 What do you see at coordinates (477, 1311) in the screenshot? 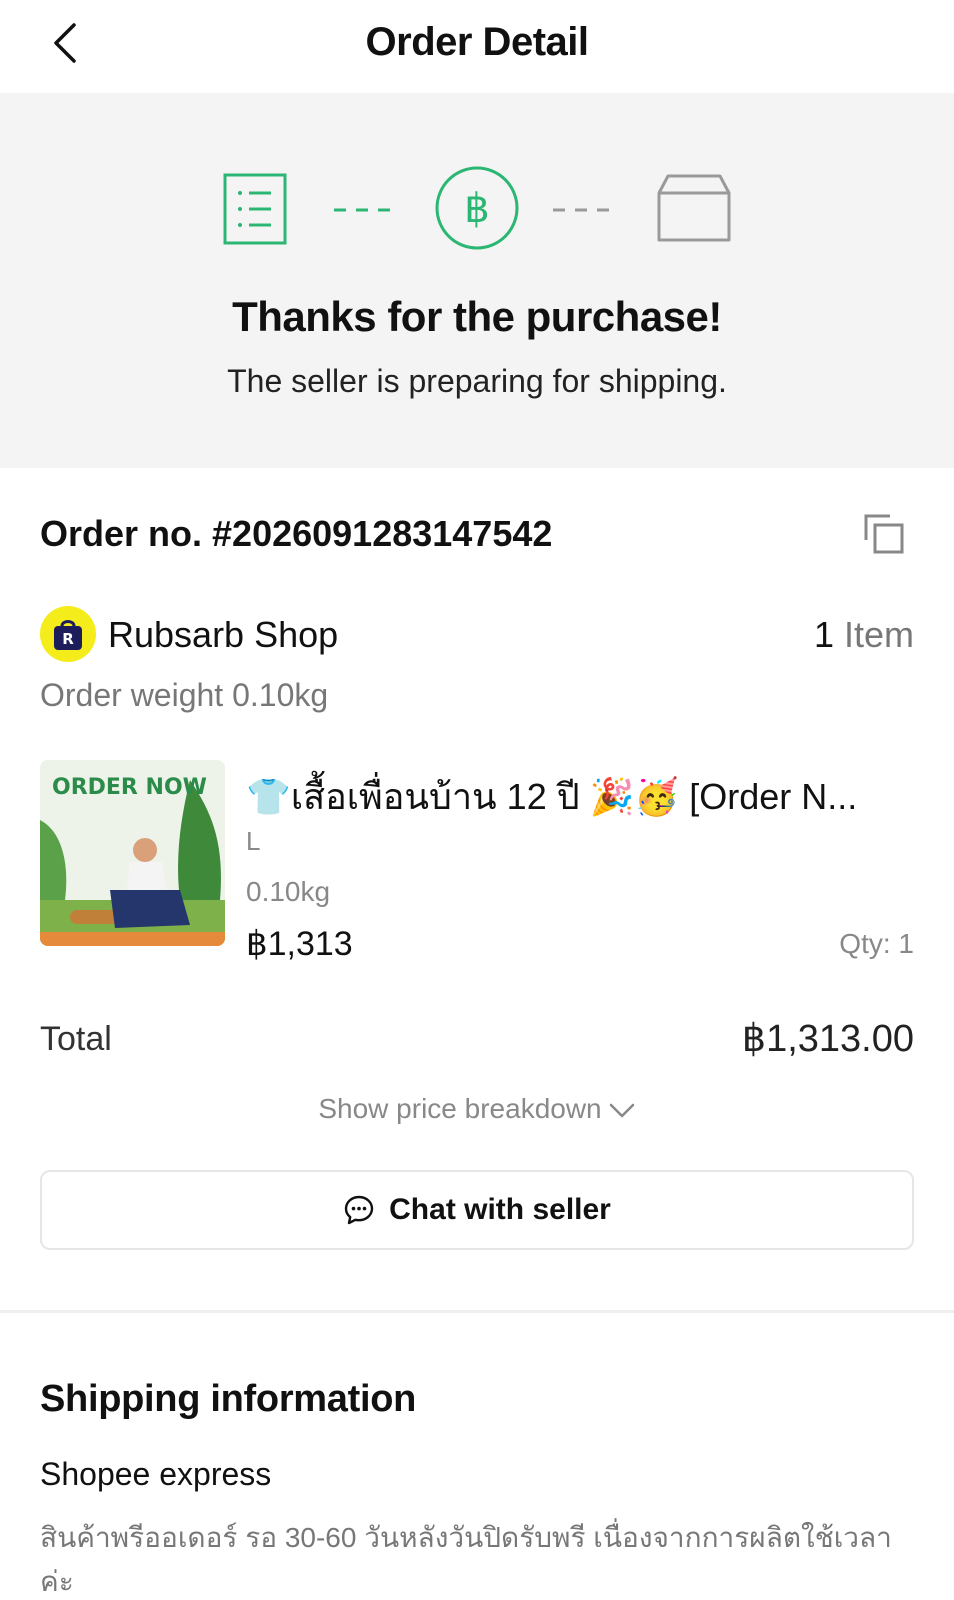
I see `section-divider` at bounding box center [477, 1311].